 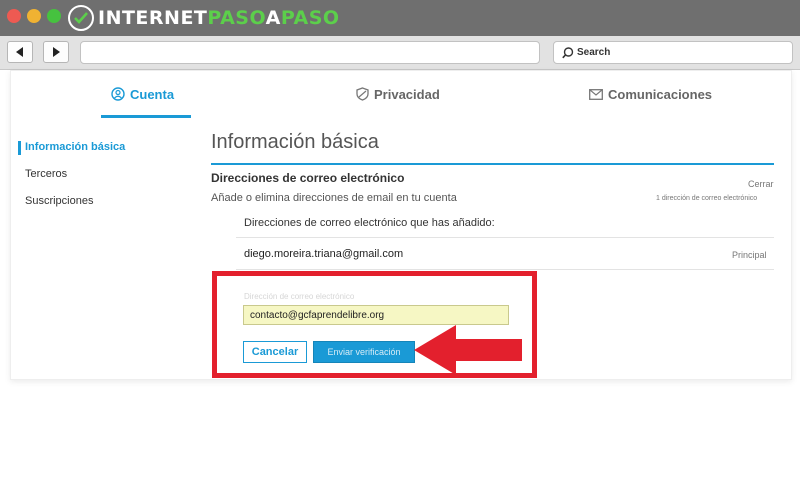 I want to click on shield-icon, so click(x=362, y=94).